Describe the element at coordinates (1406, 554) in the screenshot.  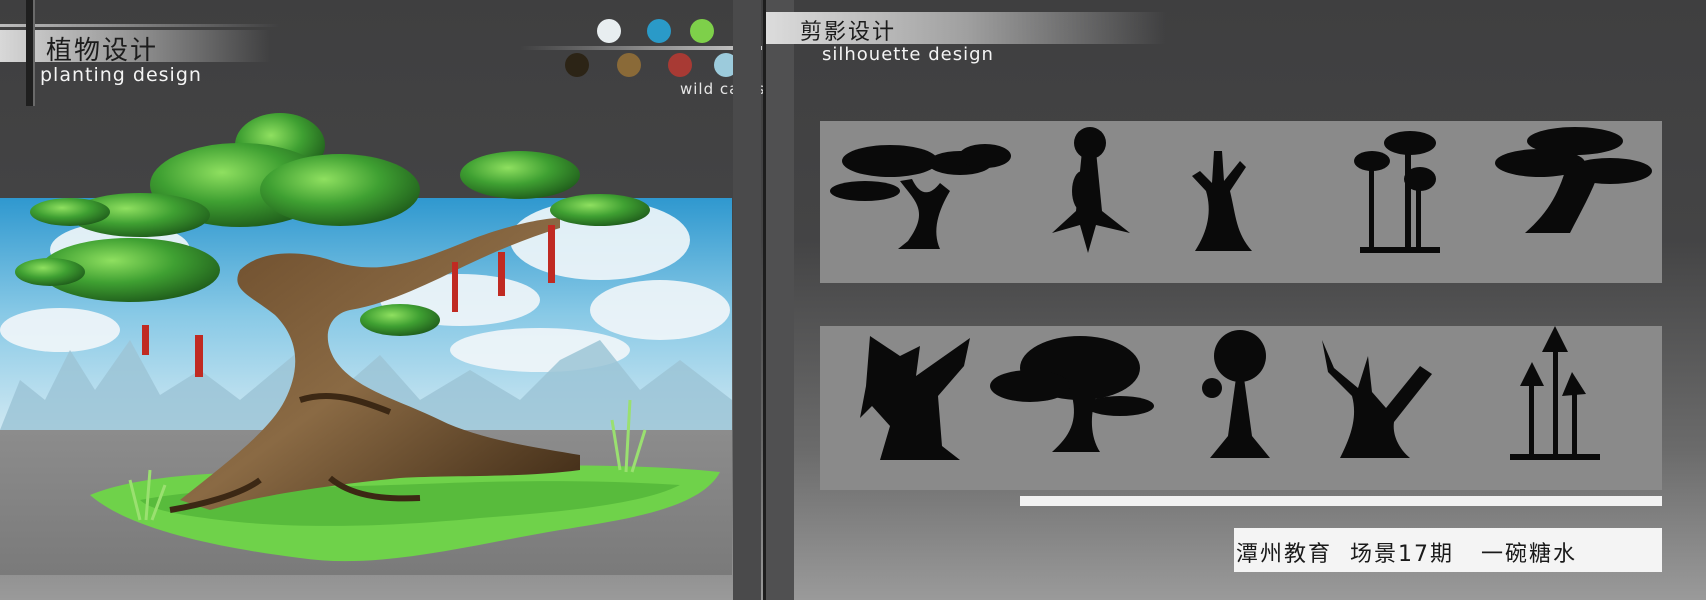
I see `credit-text: 潭州教育 场景17期 一碗糖水` at that location.